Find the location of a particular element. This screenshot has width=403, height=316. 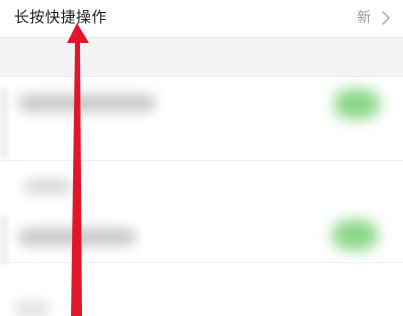

section-gap is located at coordinates (201, 57).